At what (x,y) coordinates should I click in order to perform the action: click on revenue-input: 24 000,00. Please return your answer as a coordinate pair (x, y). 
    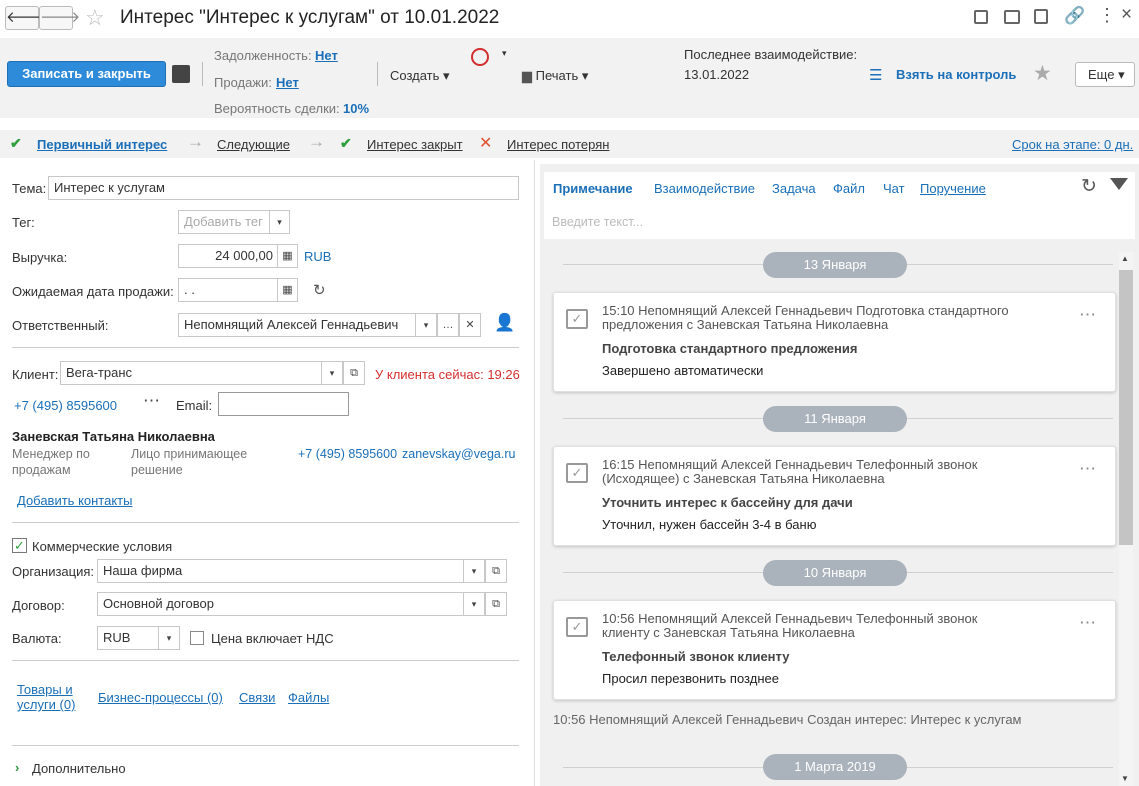
    Looking at the image, I should click on (228, 256).